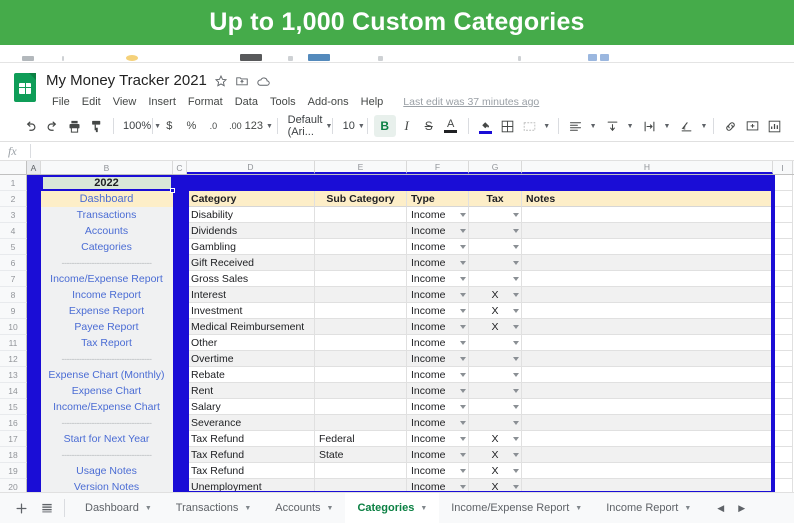 The width and height of the screenshot is (794, 529). What do you see at coordinates (529, 126) in the screenshot?
I see `merge-cells-icon` at bounding box center [529, 126].